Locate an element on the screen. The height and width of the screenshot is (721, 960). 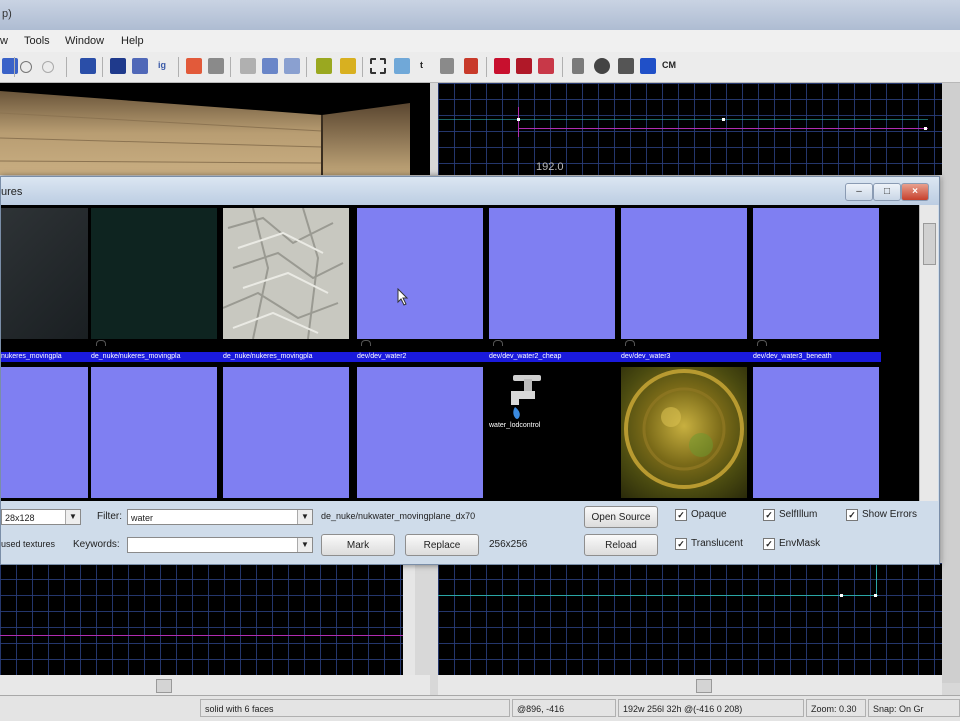
texture-scrollbar is located at coordinates (928, 353).